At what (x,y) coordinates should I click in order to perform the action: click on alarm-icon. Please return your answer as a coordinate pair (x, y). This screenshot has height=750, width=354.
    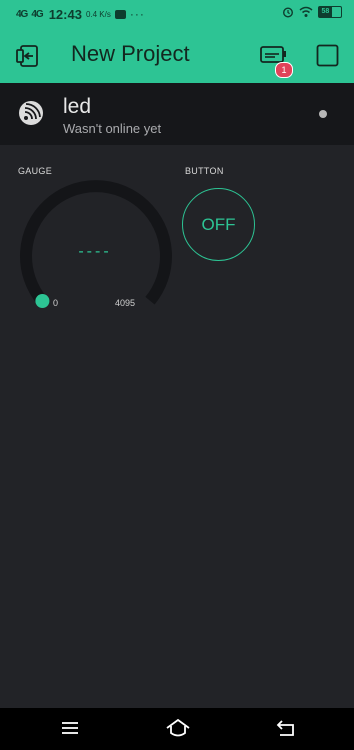
    Looking at the image, I should click on (288, 12).